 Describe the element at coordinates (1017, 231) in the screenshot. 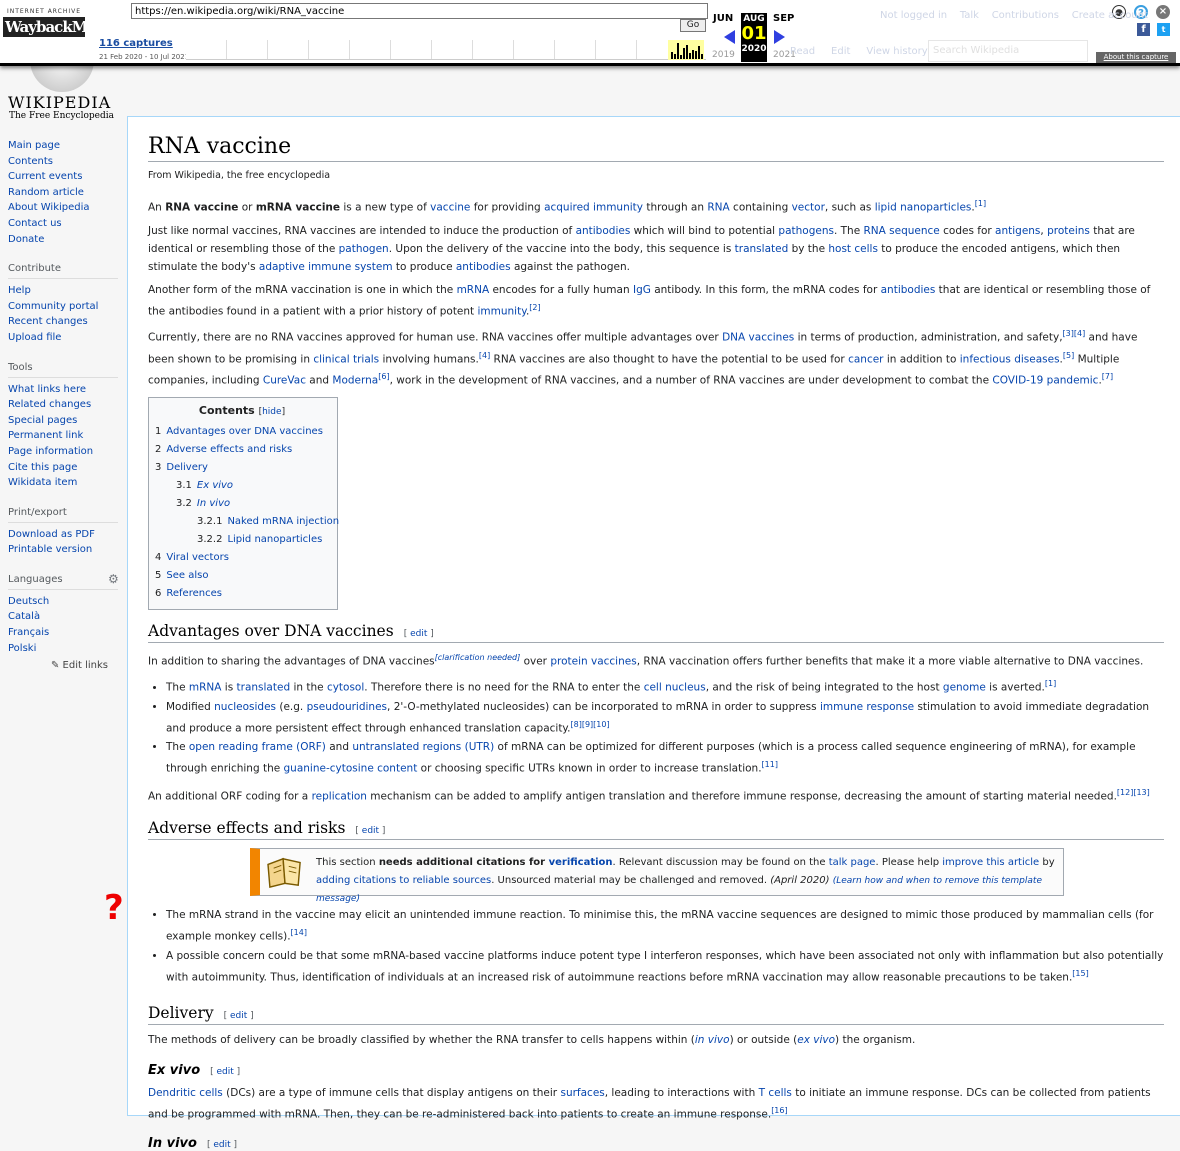

I see `link: antigens` at that location.